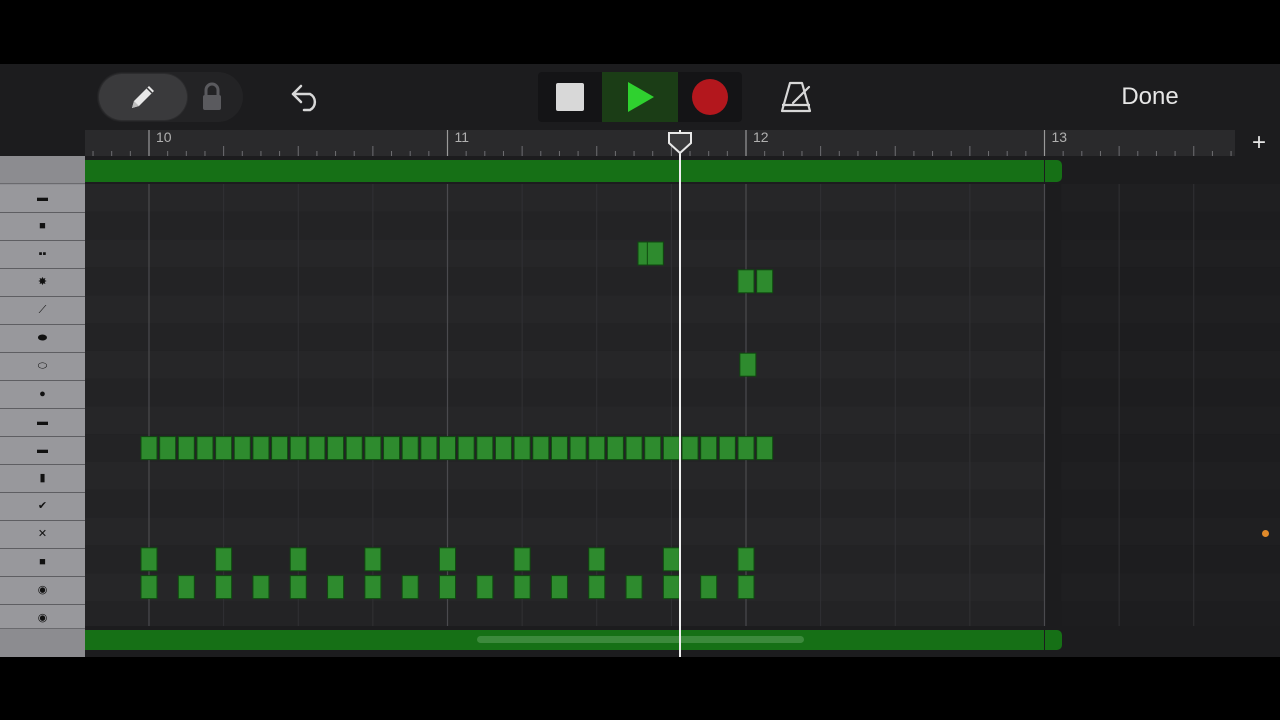 This screenshot has width=1280, height=720. Describe the element at coordinates (640, 639) in the screenshot. I see `horizontal-scrollbar` at that location.